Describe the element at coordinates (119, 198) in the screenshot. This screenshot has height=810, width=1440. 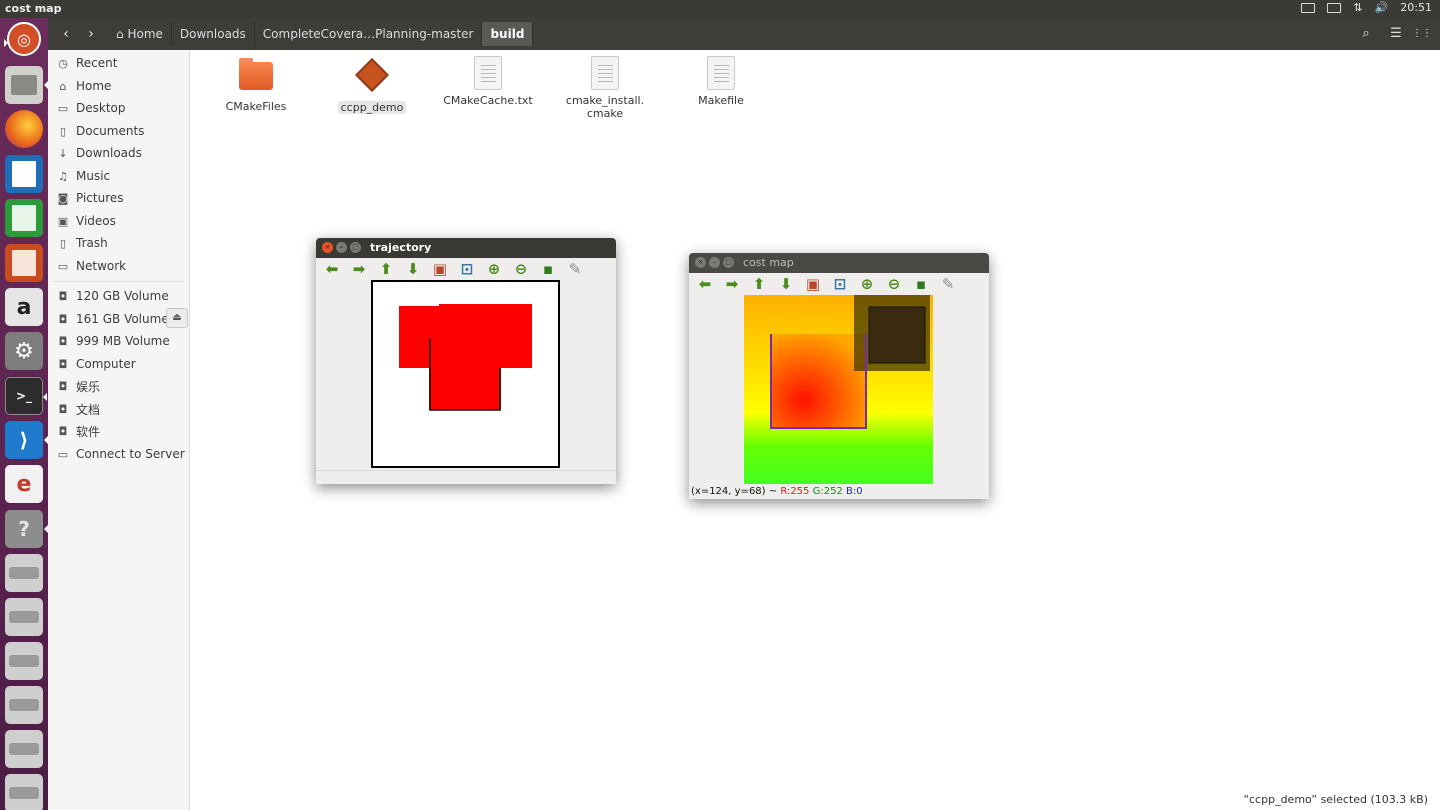
I see `sidebar-item-pictures: ◙ Pictures` at that location.